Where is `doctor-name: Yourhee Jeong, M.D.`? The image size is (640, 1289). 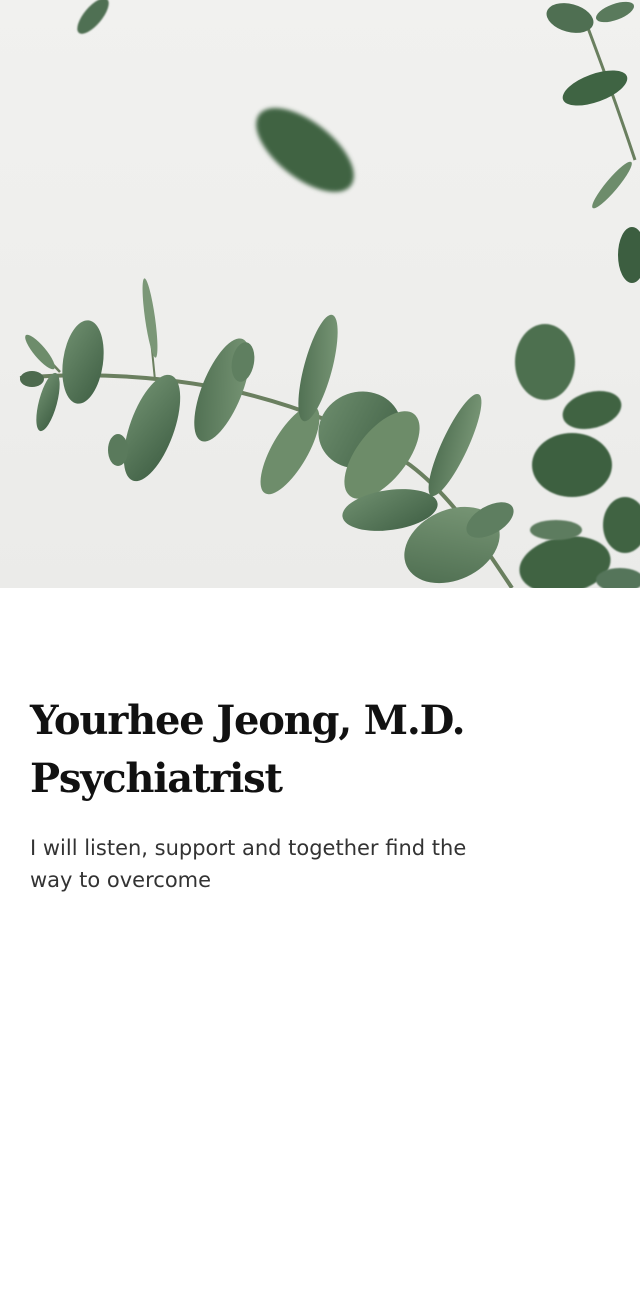 doctor-name: Yourhee Jeong, M.D. is located at coordinates (248, 720).